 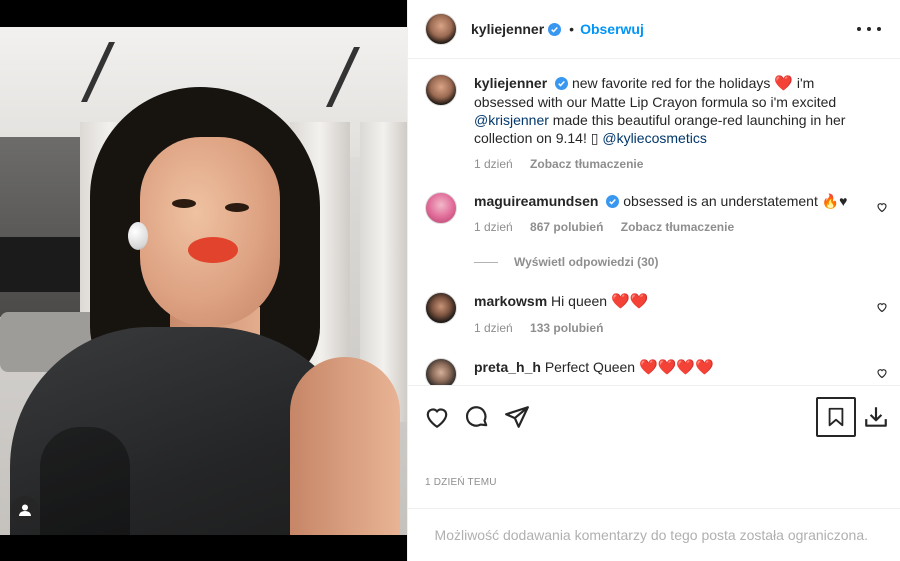 I want to click on likes-count: 133 polubień, so click(x=566, y=328).